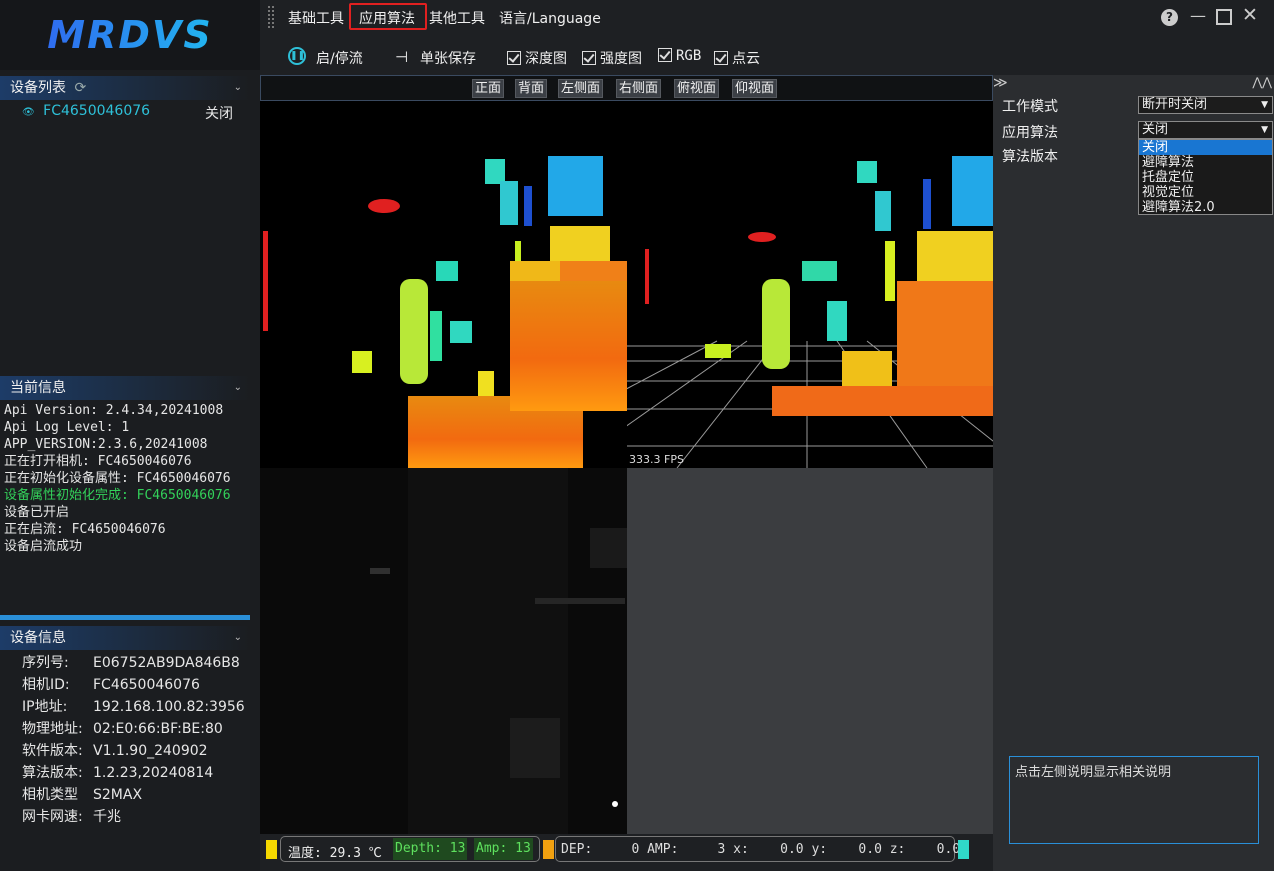 Image resolution: width=1274 pixels, height=871 pixels. What do you see at coordinates (1169, 17) in the screenshot?
I see `help-icon: ?` at bounding box center [1169, 17].